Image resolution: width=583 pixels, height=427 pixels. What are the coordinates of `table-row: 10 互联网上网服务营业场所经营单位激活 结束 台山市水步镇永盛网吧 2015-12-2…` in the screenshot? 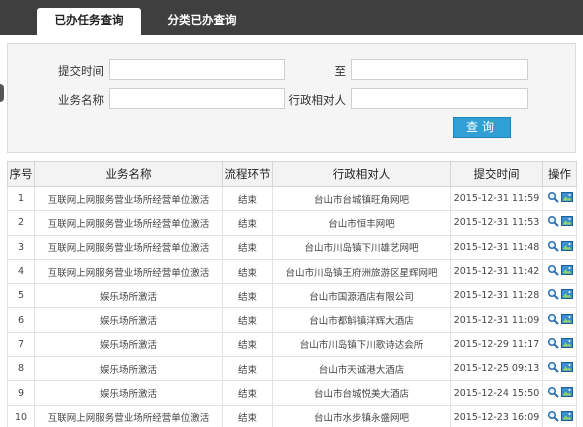 It's located at (292, 415).